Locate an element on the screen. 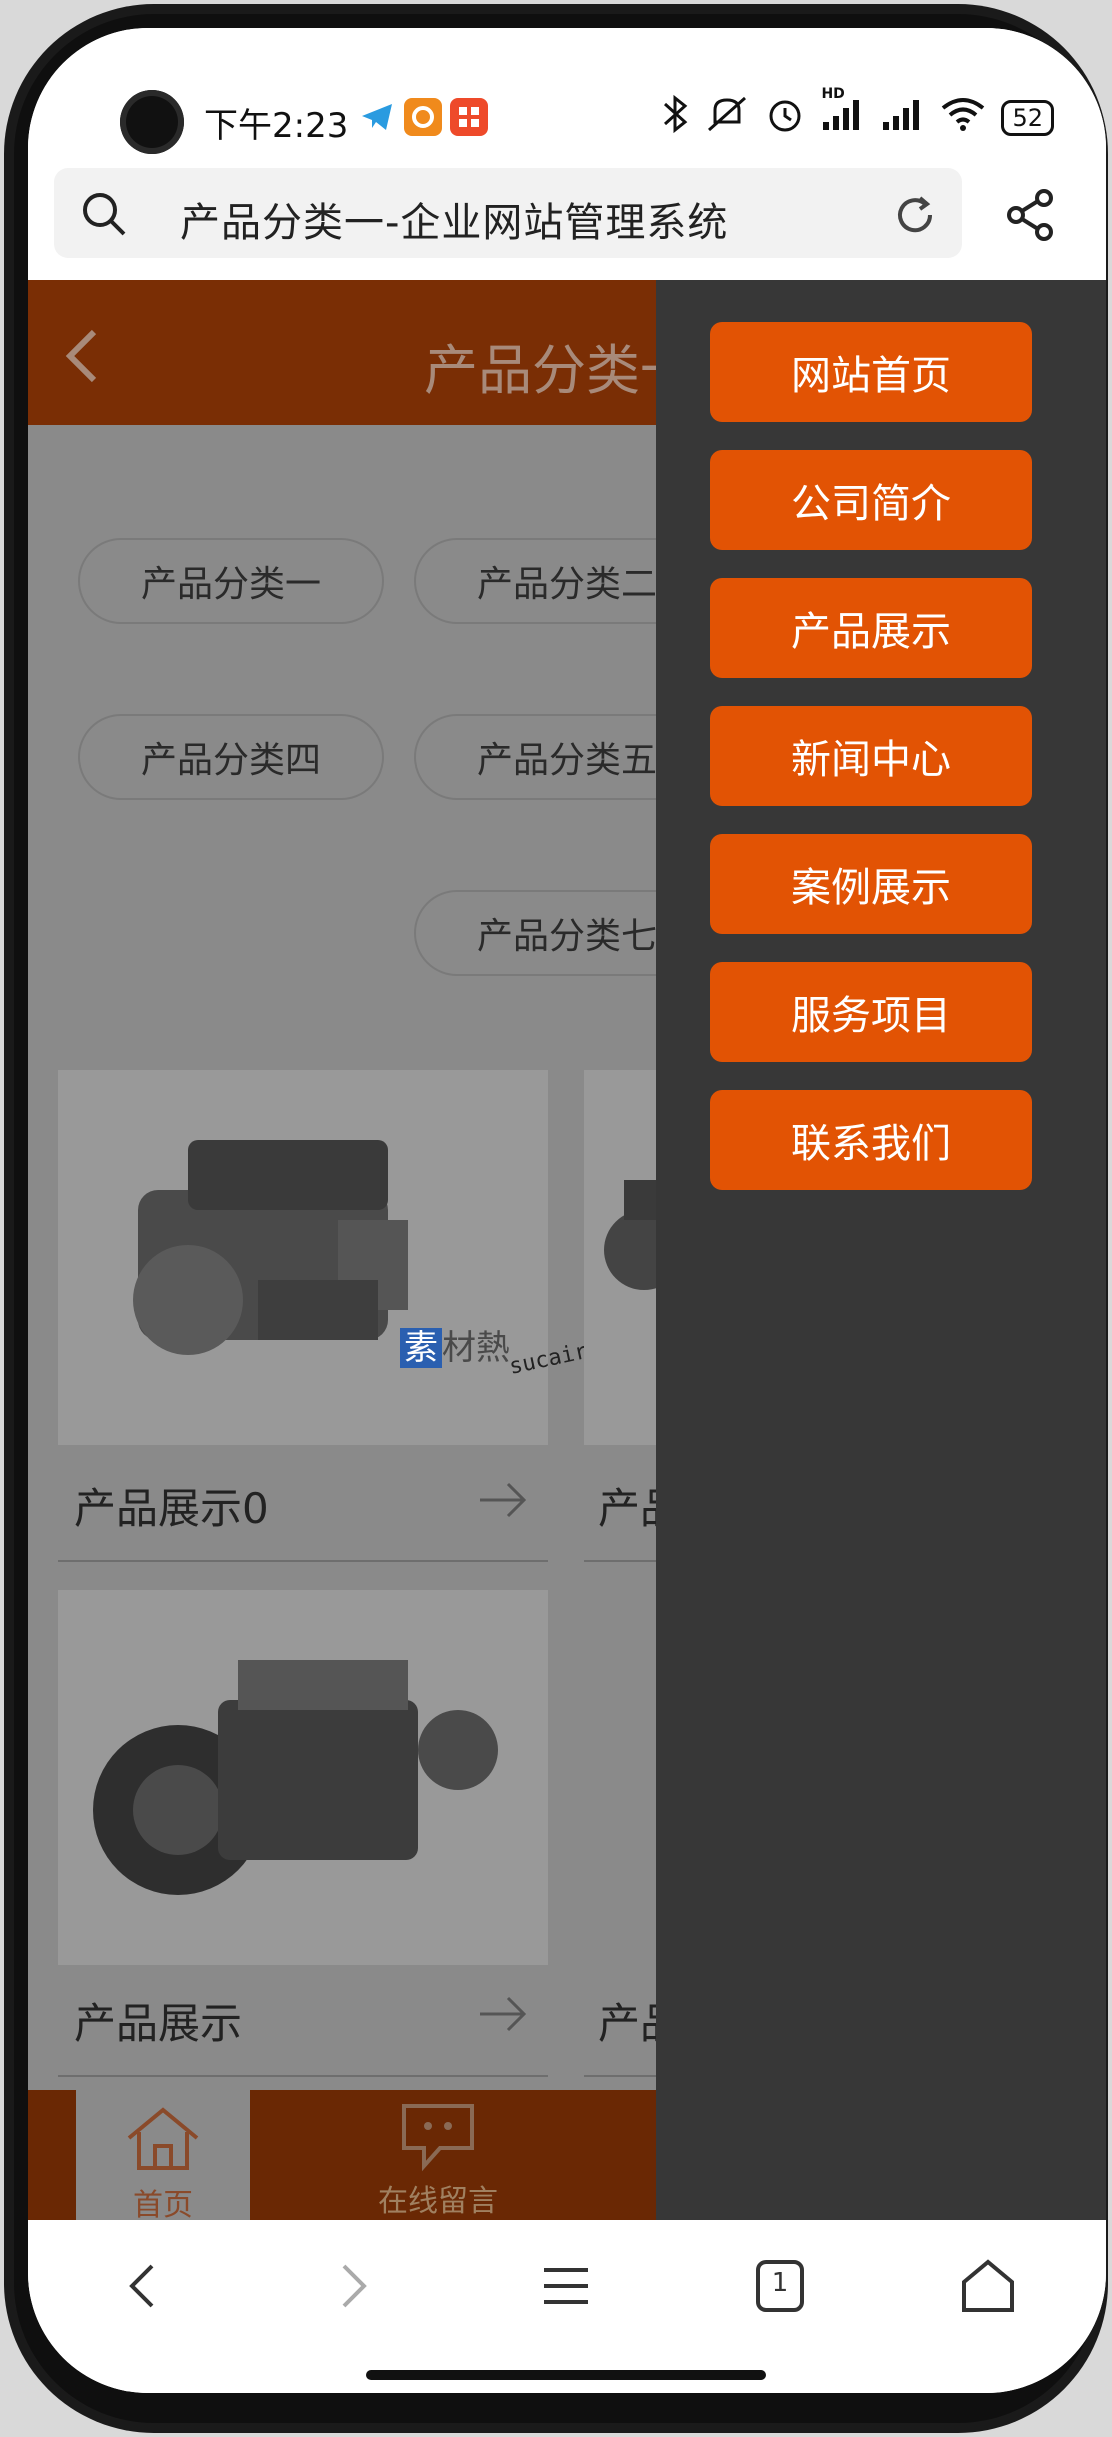  url-text: 产品分类一-企业网站管理系统 is located at coordinates (454, 219).